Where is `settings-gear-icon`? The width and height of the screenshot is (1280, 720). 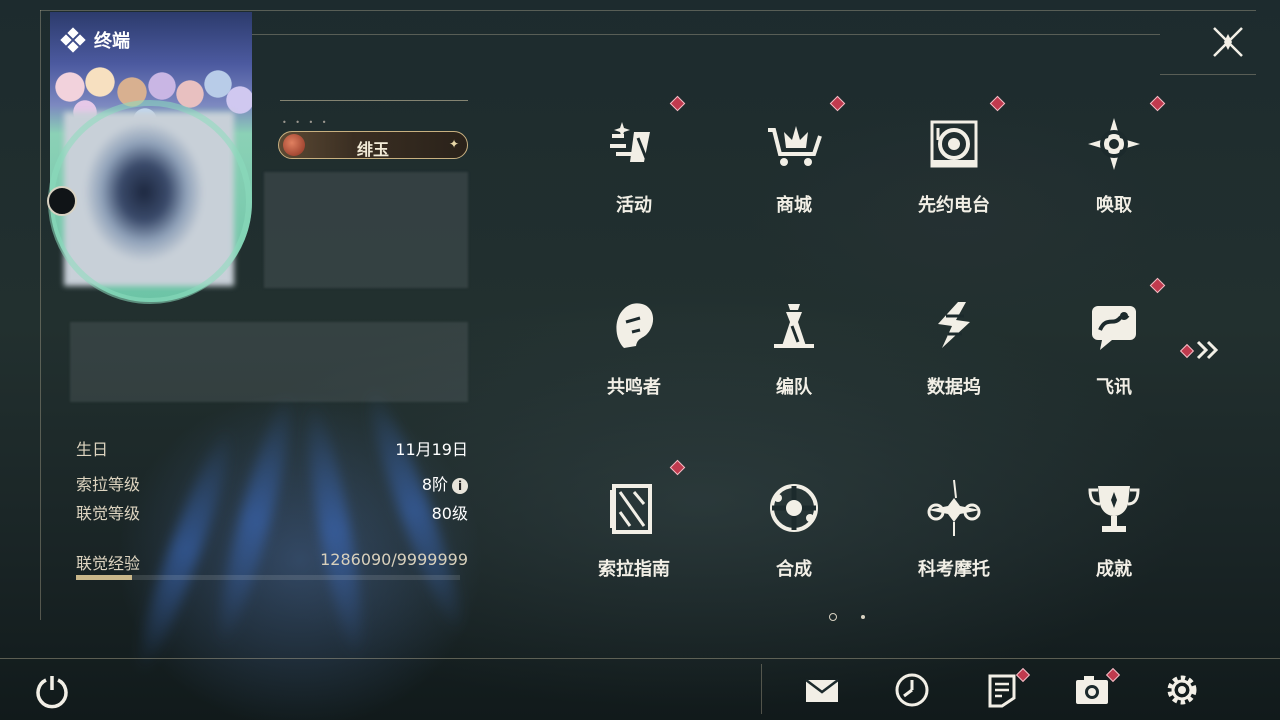 settings-gear-icon is located at coordinates (1182, 690).